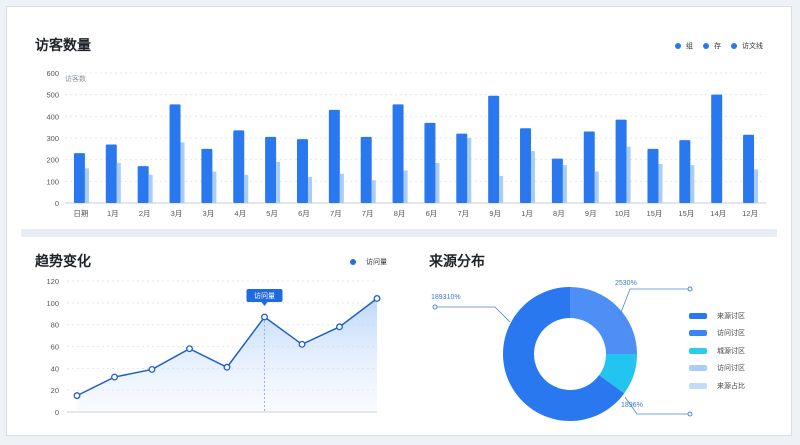 This screenshot has width=800, height=445. Describe the element at coordinates (52, 138) in the screenshot. I see `y-tick-label: 300` at that location.